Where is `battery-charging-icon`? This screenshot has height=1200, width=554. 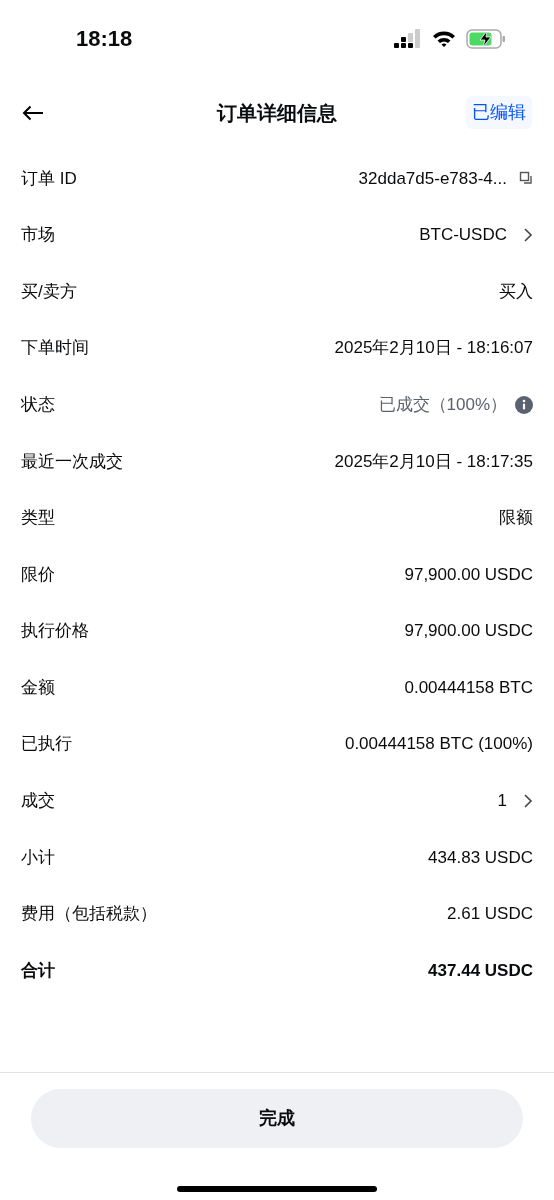 battery-charging-icon is located at coordinates (486, 38).